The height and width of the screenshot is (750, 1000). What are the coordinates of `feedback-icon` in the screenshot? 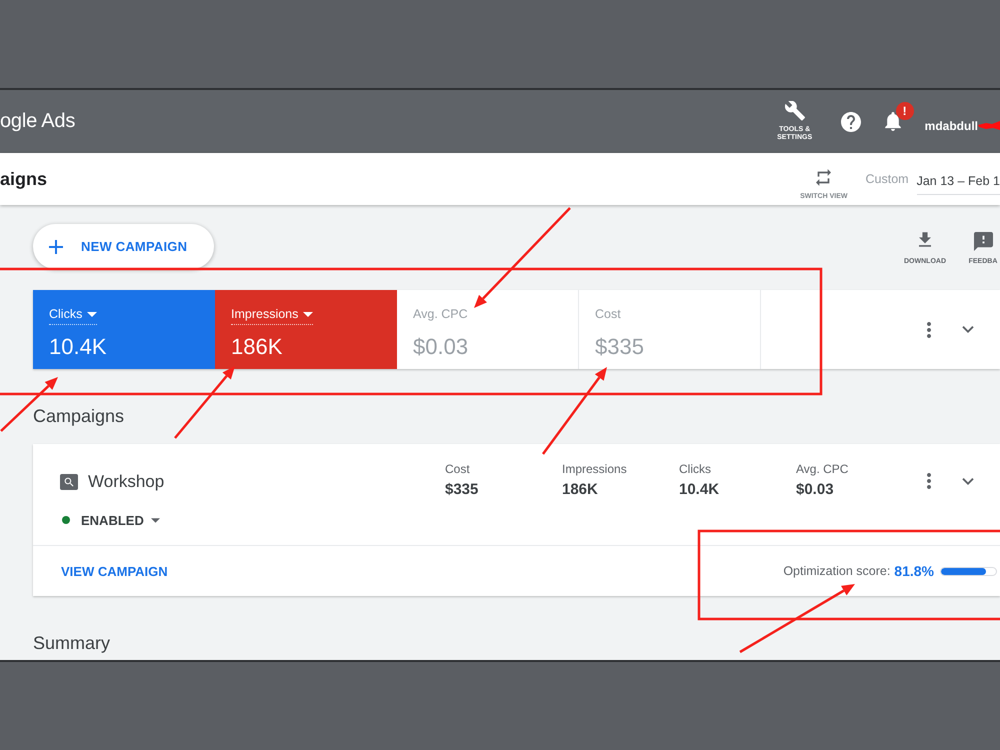 It's located at (983, 241).